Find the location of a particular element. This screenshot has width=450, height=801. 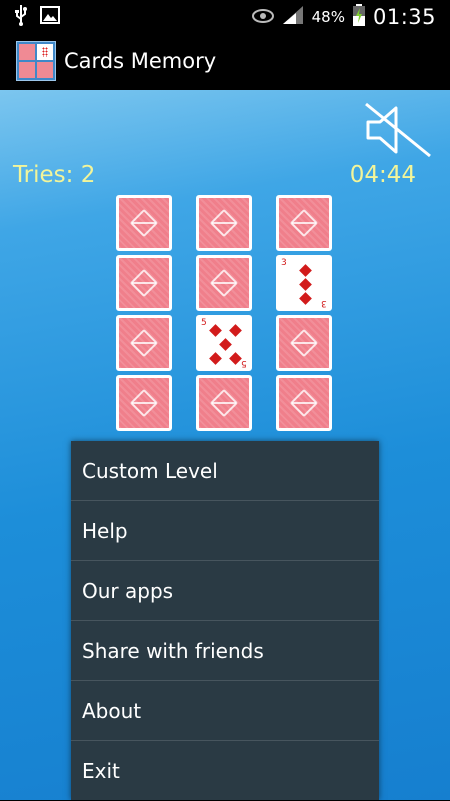

card-face-up: 55 is located at coordinates (224, 343).